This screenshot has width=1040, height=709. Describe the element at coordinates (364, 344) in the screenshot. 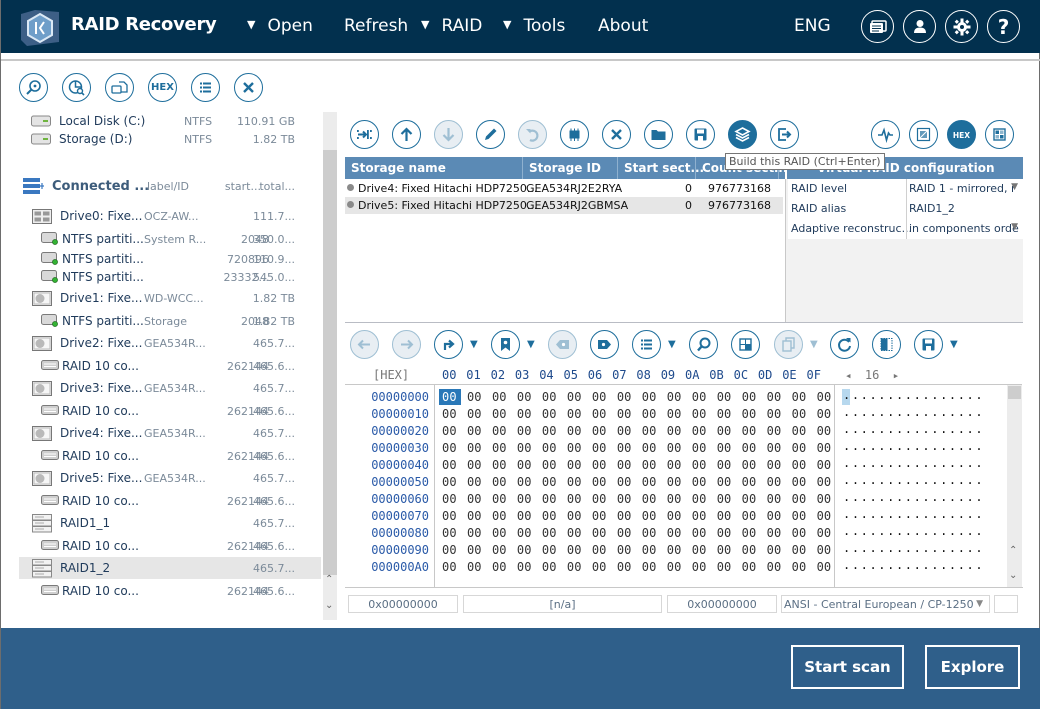

I see `back-button` at that location.